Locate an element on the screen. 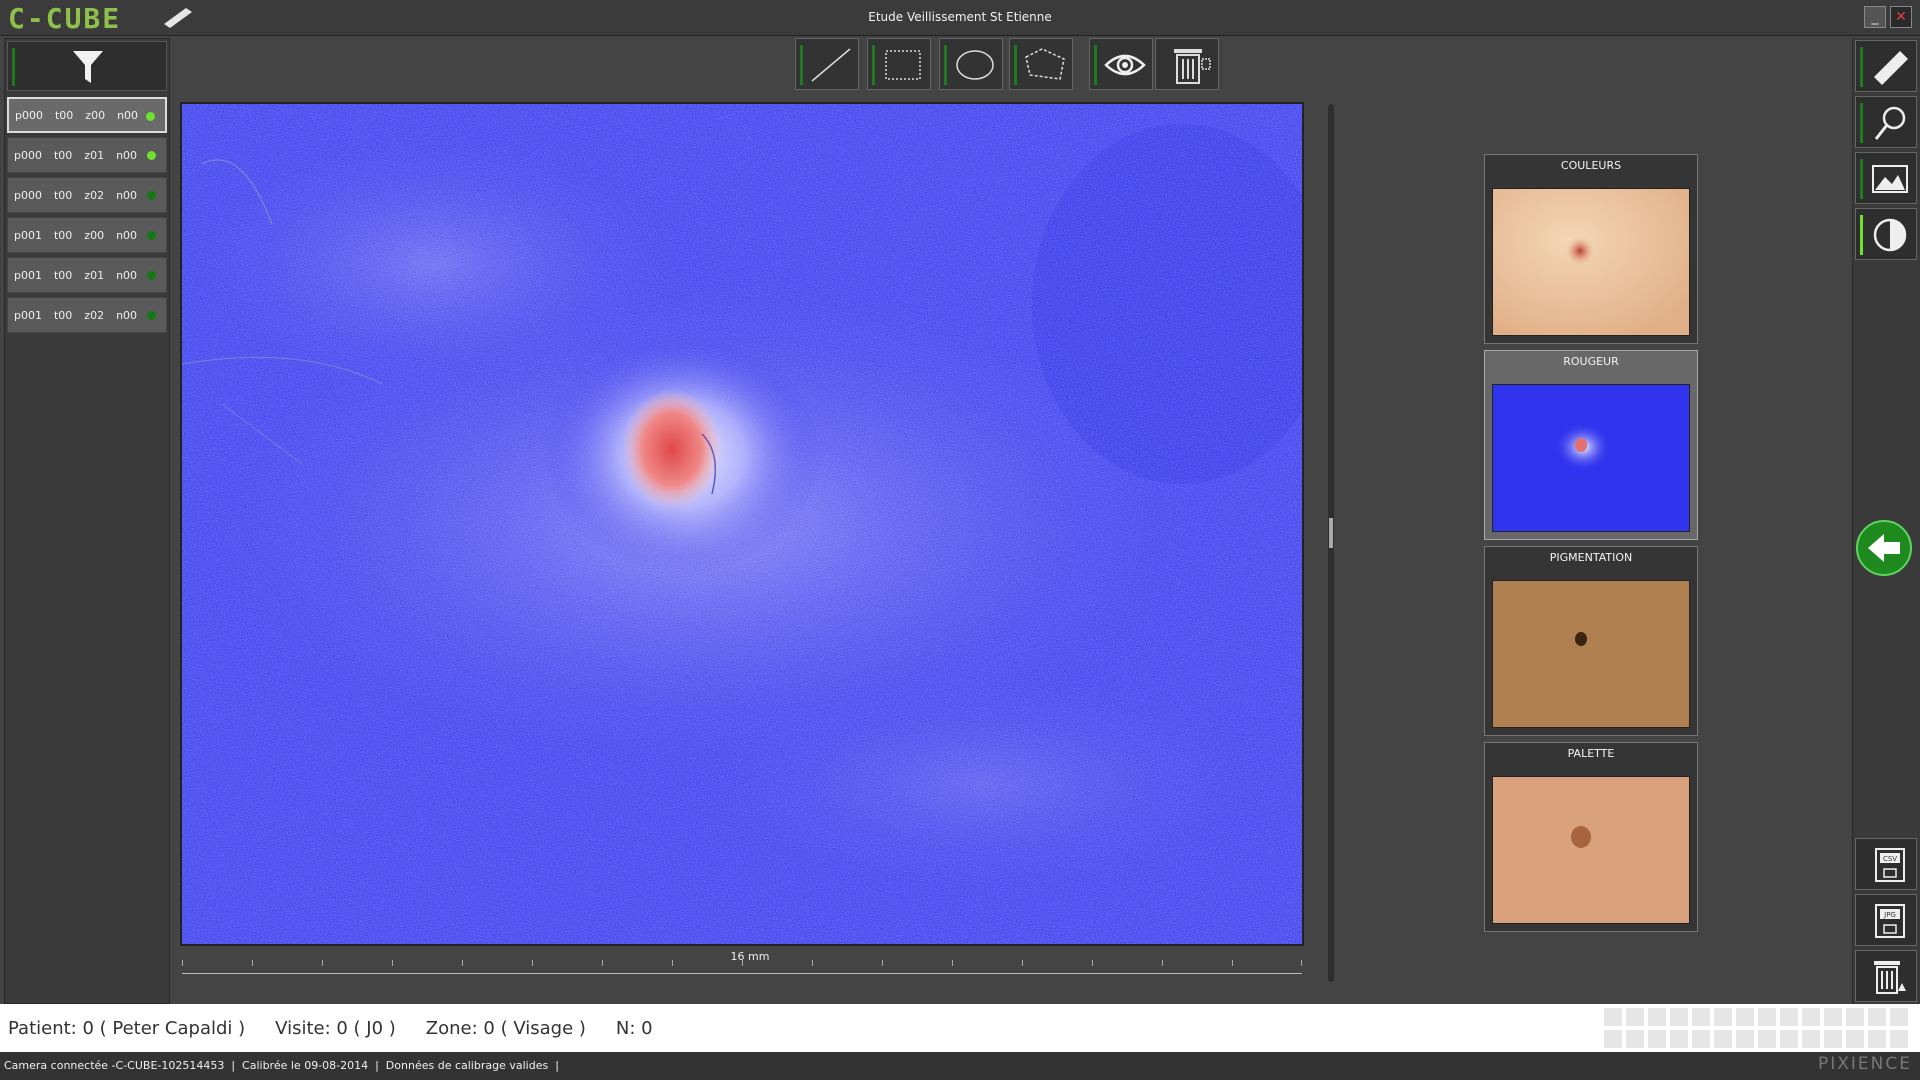 The height and width of the screenshot is (1080, 1920). ruler-button is located at coordinates (1886, 66).